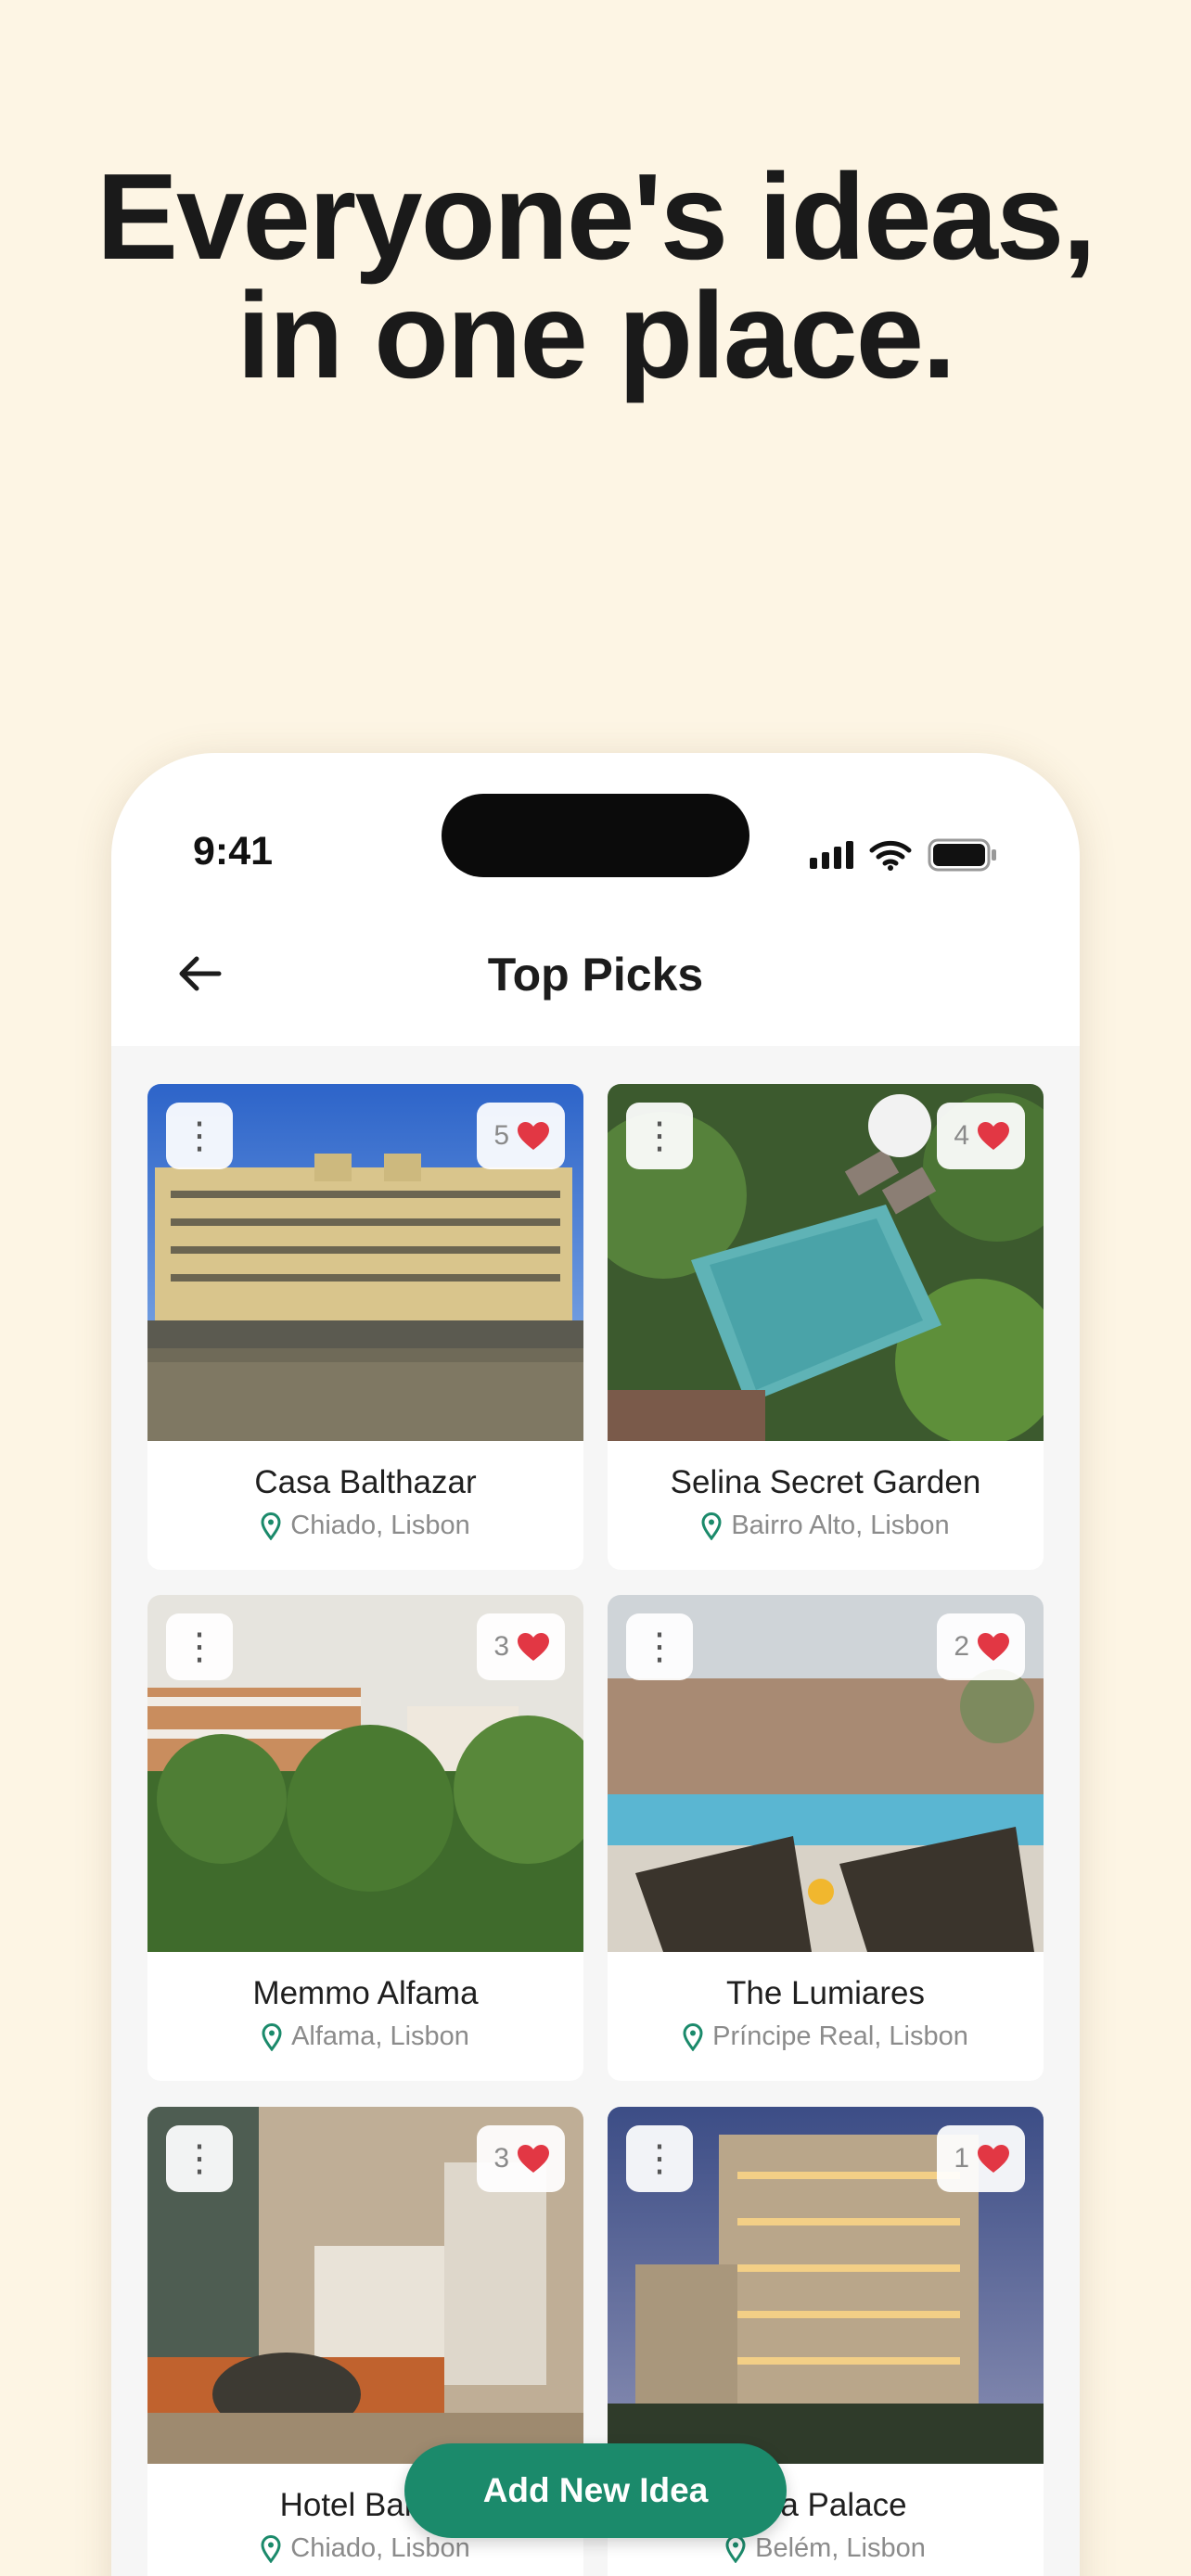  I want to click on card-location: Alfama, Lisbon, so click(365, 2036).